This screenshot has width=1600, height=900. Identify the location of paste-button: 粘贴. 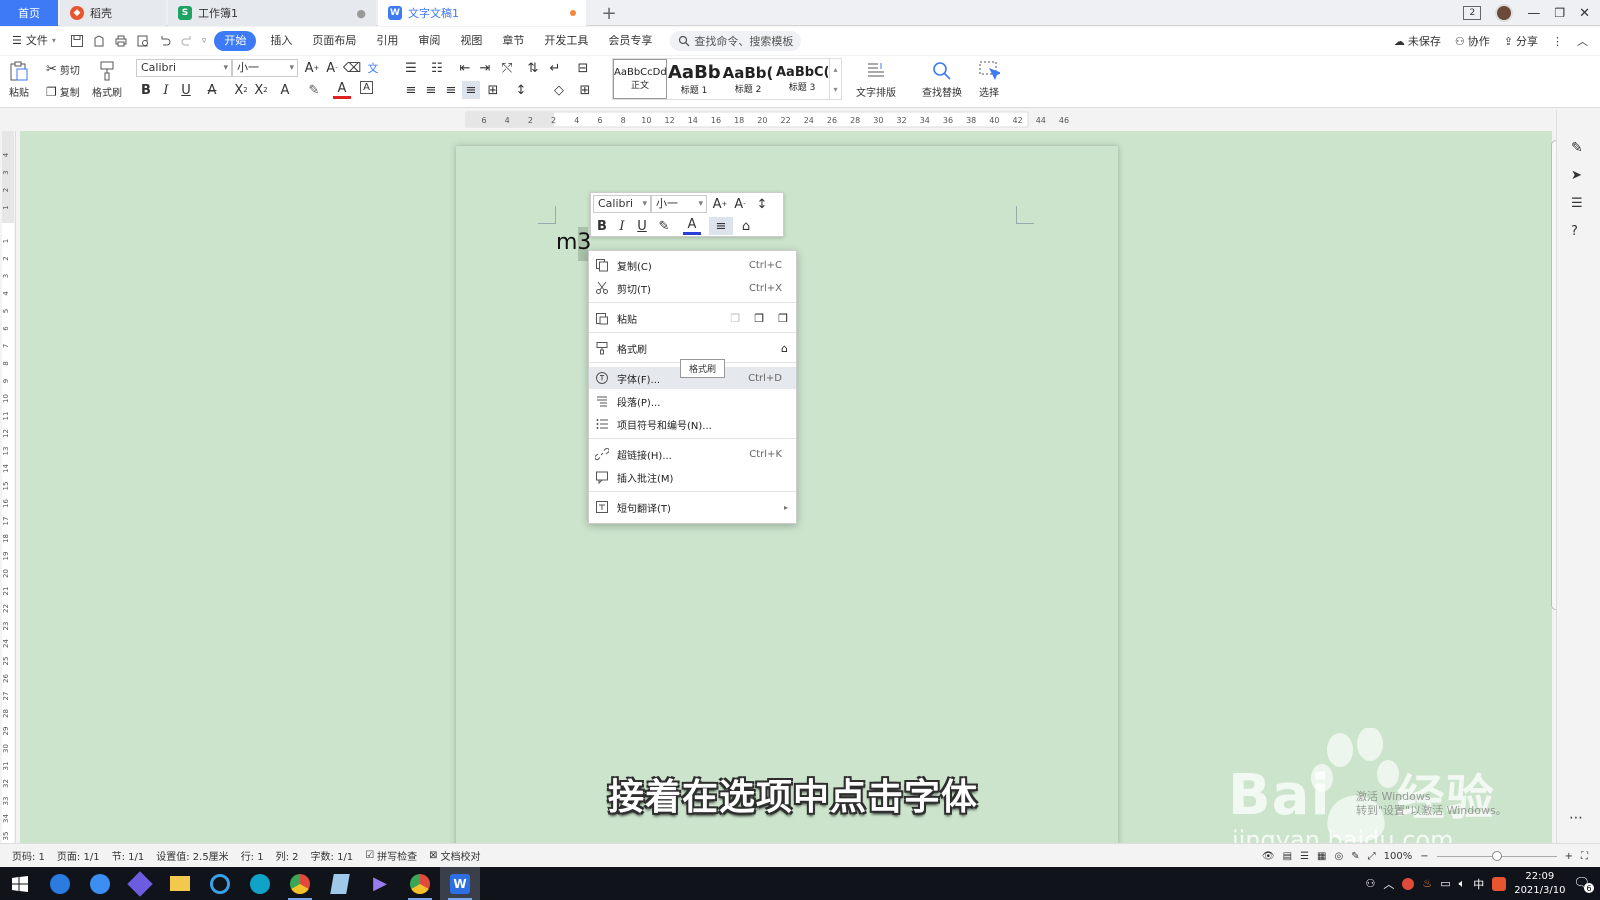
(19, 79).